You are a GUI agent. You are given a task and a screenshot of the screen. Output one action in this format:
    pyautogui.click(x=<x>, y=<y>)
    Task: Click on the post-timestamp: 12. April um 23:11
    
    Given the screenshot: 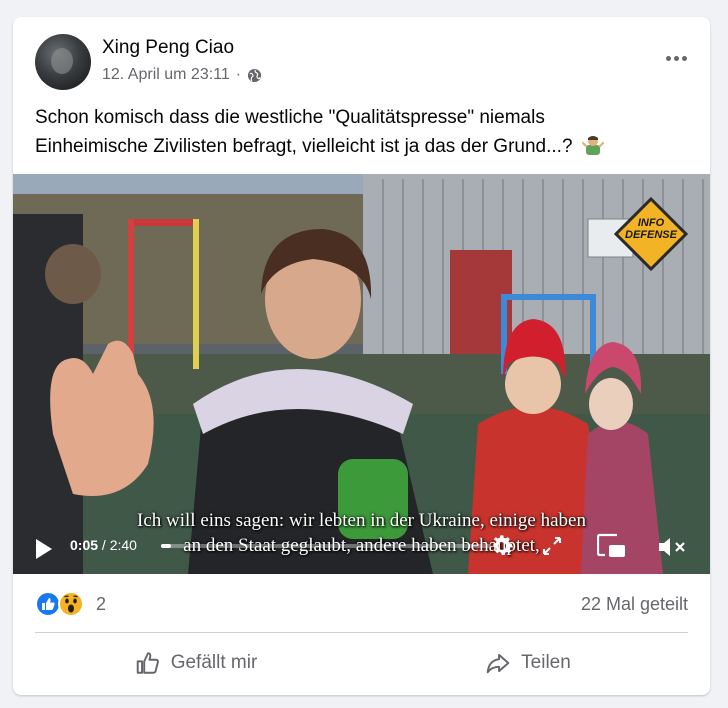 What is the action you would take?
    pyautogui.click(x=166, y=75)
    